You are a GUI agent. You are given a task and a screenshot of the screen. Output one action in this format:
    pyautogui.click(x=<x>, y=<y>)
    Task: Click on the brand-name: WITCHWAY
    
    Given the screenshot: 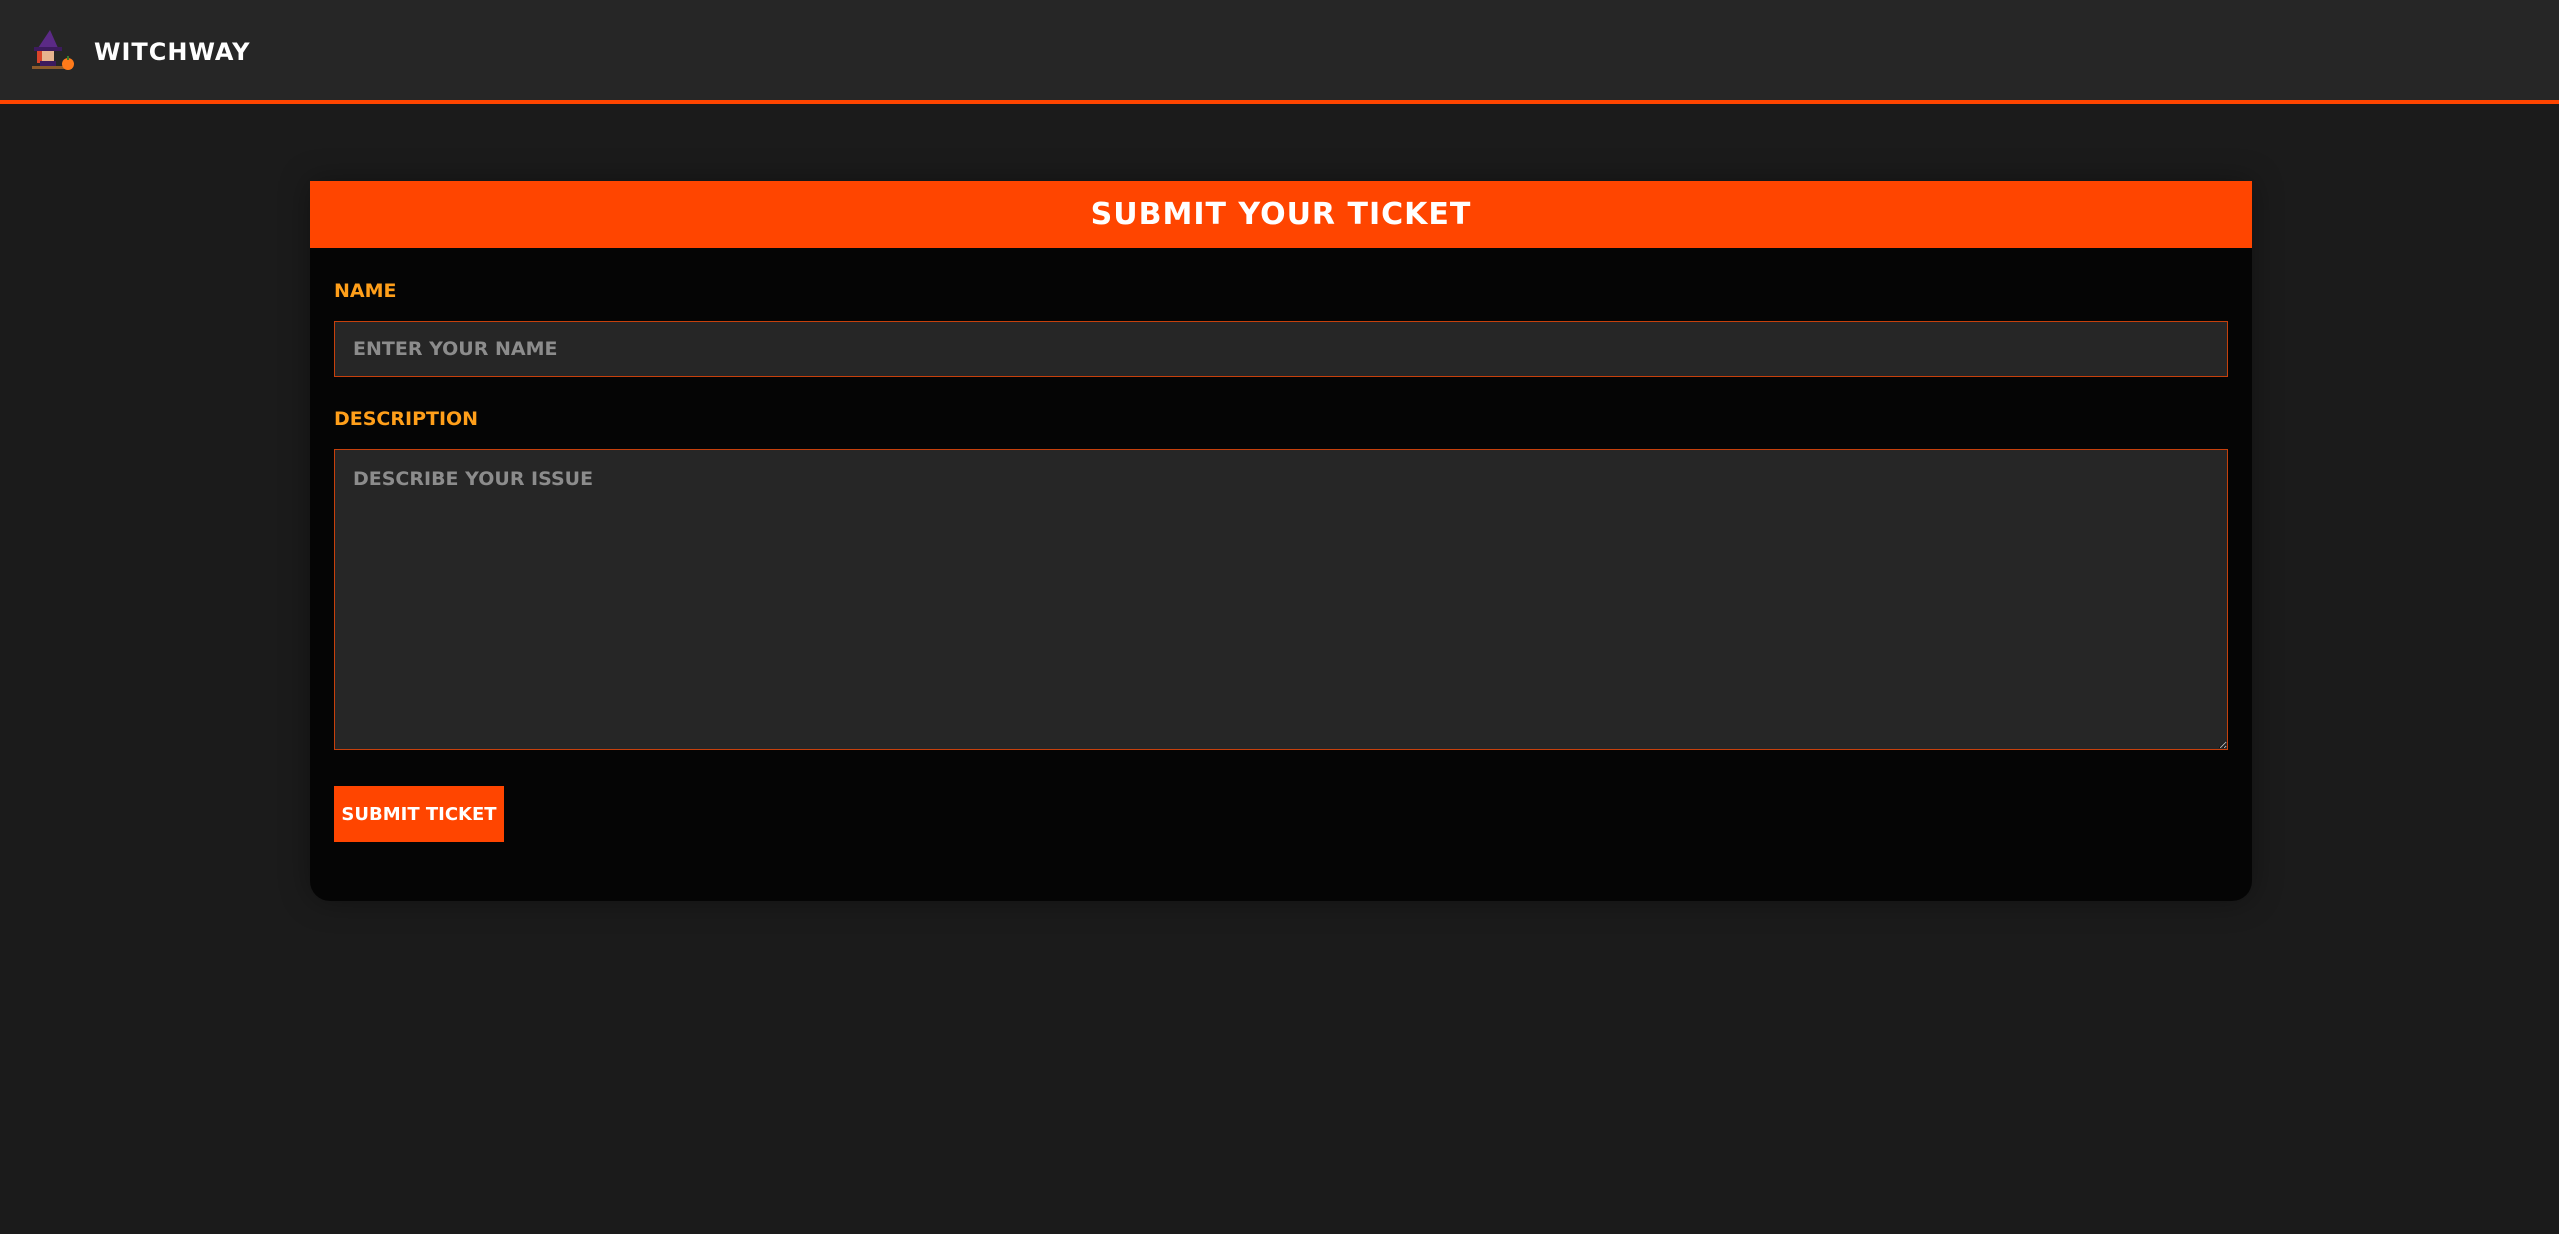 What is the action you would take?
    pyautogui.click(x=172, y=52)
    